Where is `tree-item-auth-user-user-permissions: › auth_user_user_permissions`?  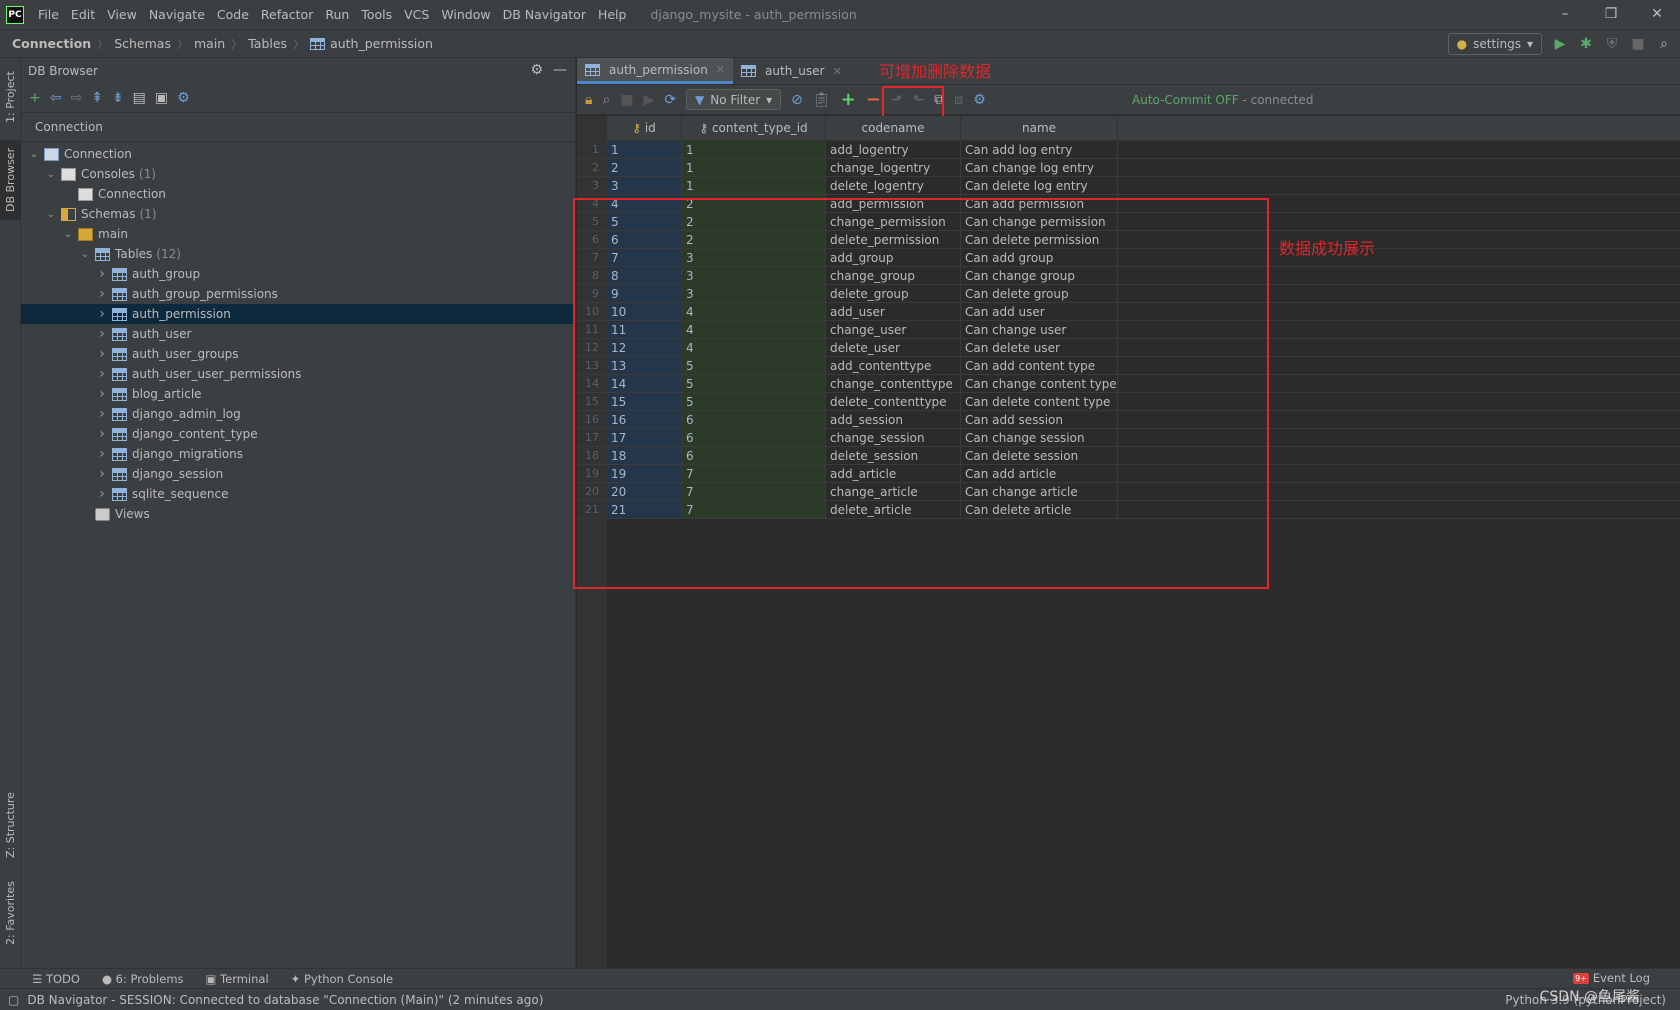
tree-item-auth-user-user-permissions: › auth_user_user_permissions is located at coordinates (298, 374).